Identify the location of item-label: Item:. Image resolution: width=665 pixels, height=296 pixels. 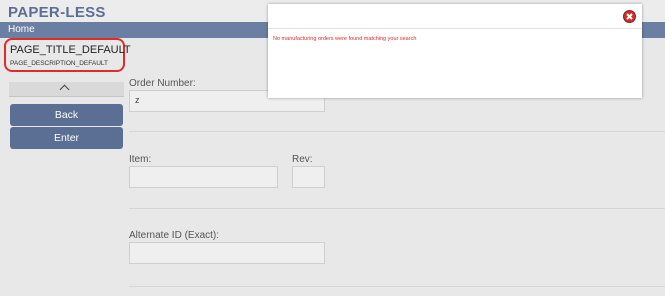
(140, 159).